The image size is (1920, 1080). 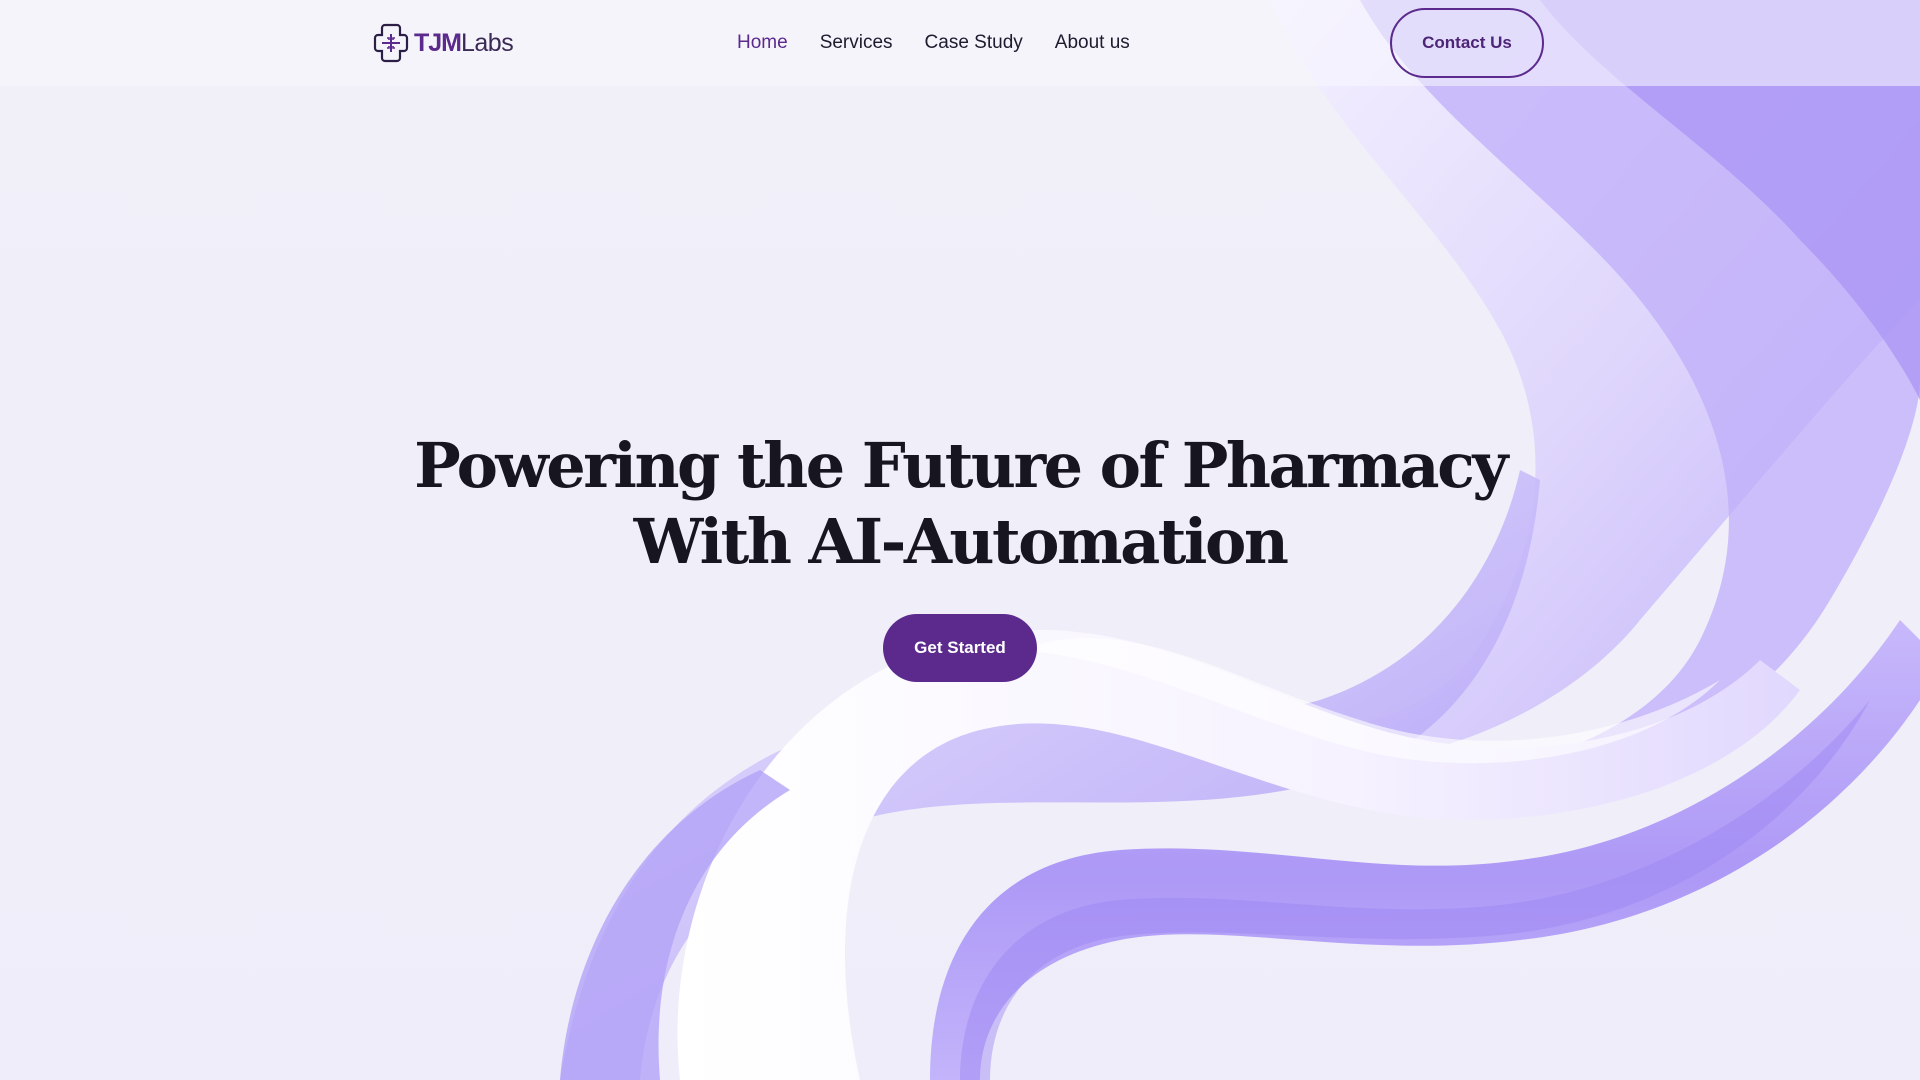 I want to click on contact-us-button: Contact Us, so click(x=1467, y=43).